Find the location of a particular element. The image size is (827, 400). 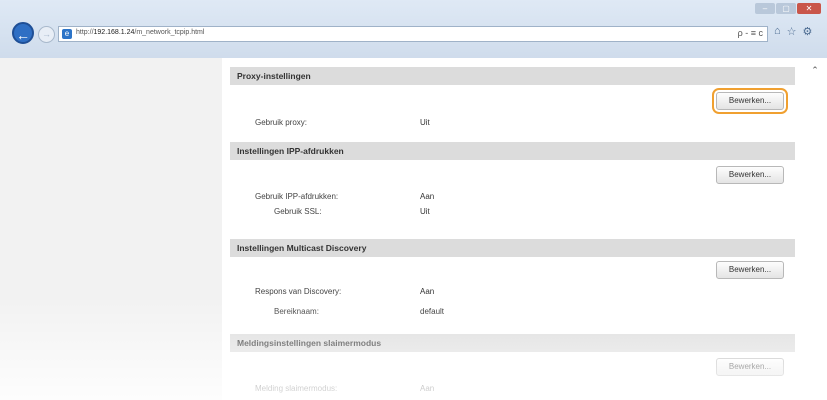

section-header-multicast: Instellingen Multicast Discovery is located at coordinates (512, 248).